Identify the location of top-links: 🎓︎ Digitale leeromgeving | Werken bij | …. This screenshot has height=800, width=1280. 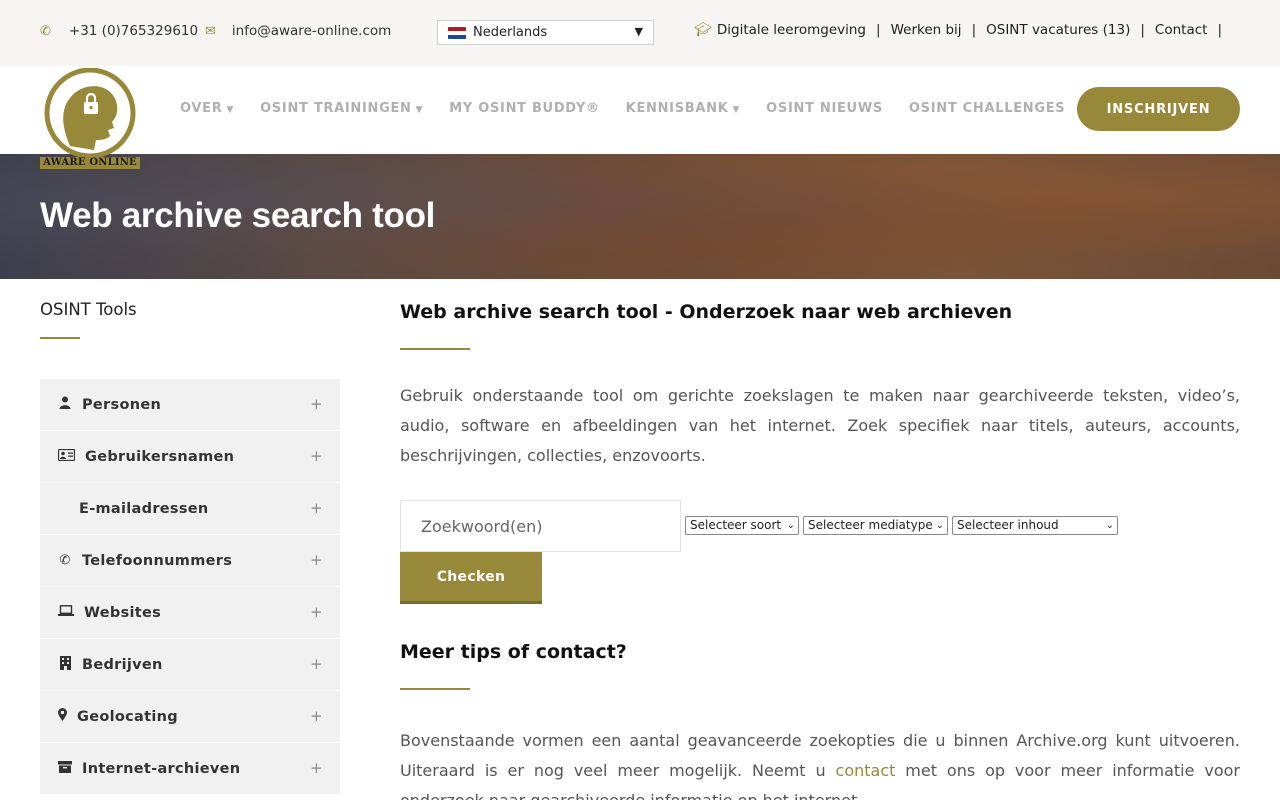
(963, 30).